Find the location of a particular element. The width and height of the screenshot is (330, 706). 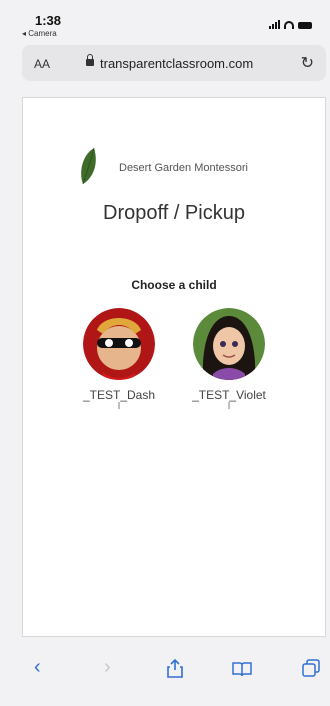

wifi-icon is located at coordinates (289, 25).